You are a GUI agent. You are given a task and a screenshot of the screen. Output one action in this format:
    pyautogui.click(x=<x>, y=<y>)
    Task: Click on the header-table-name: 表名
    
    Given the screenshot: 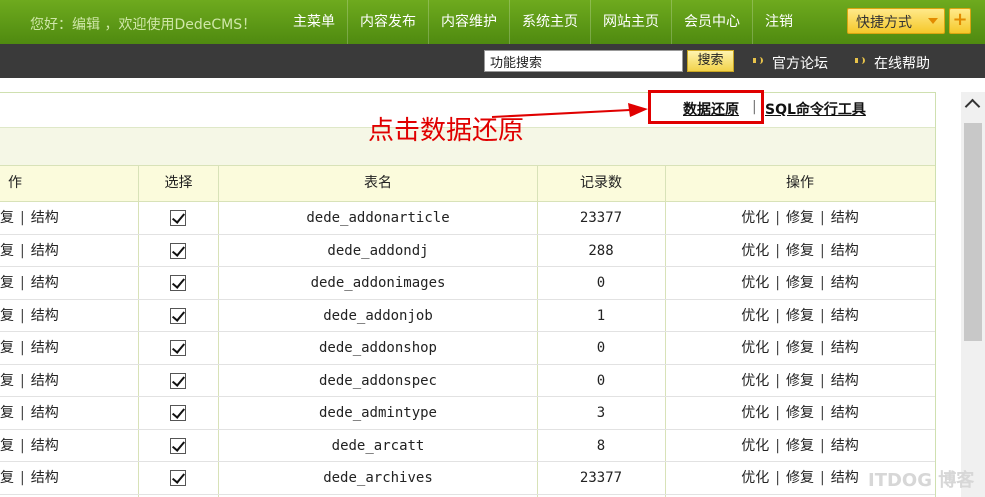 What is the action you would take?
    pyautogui.click(x=378, y=183)
    